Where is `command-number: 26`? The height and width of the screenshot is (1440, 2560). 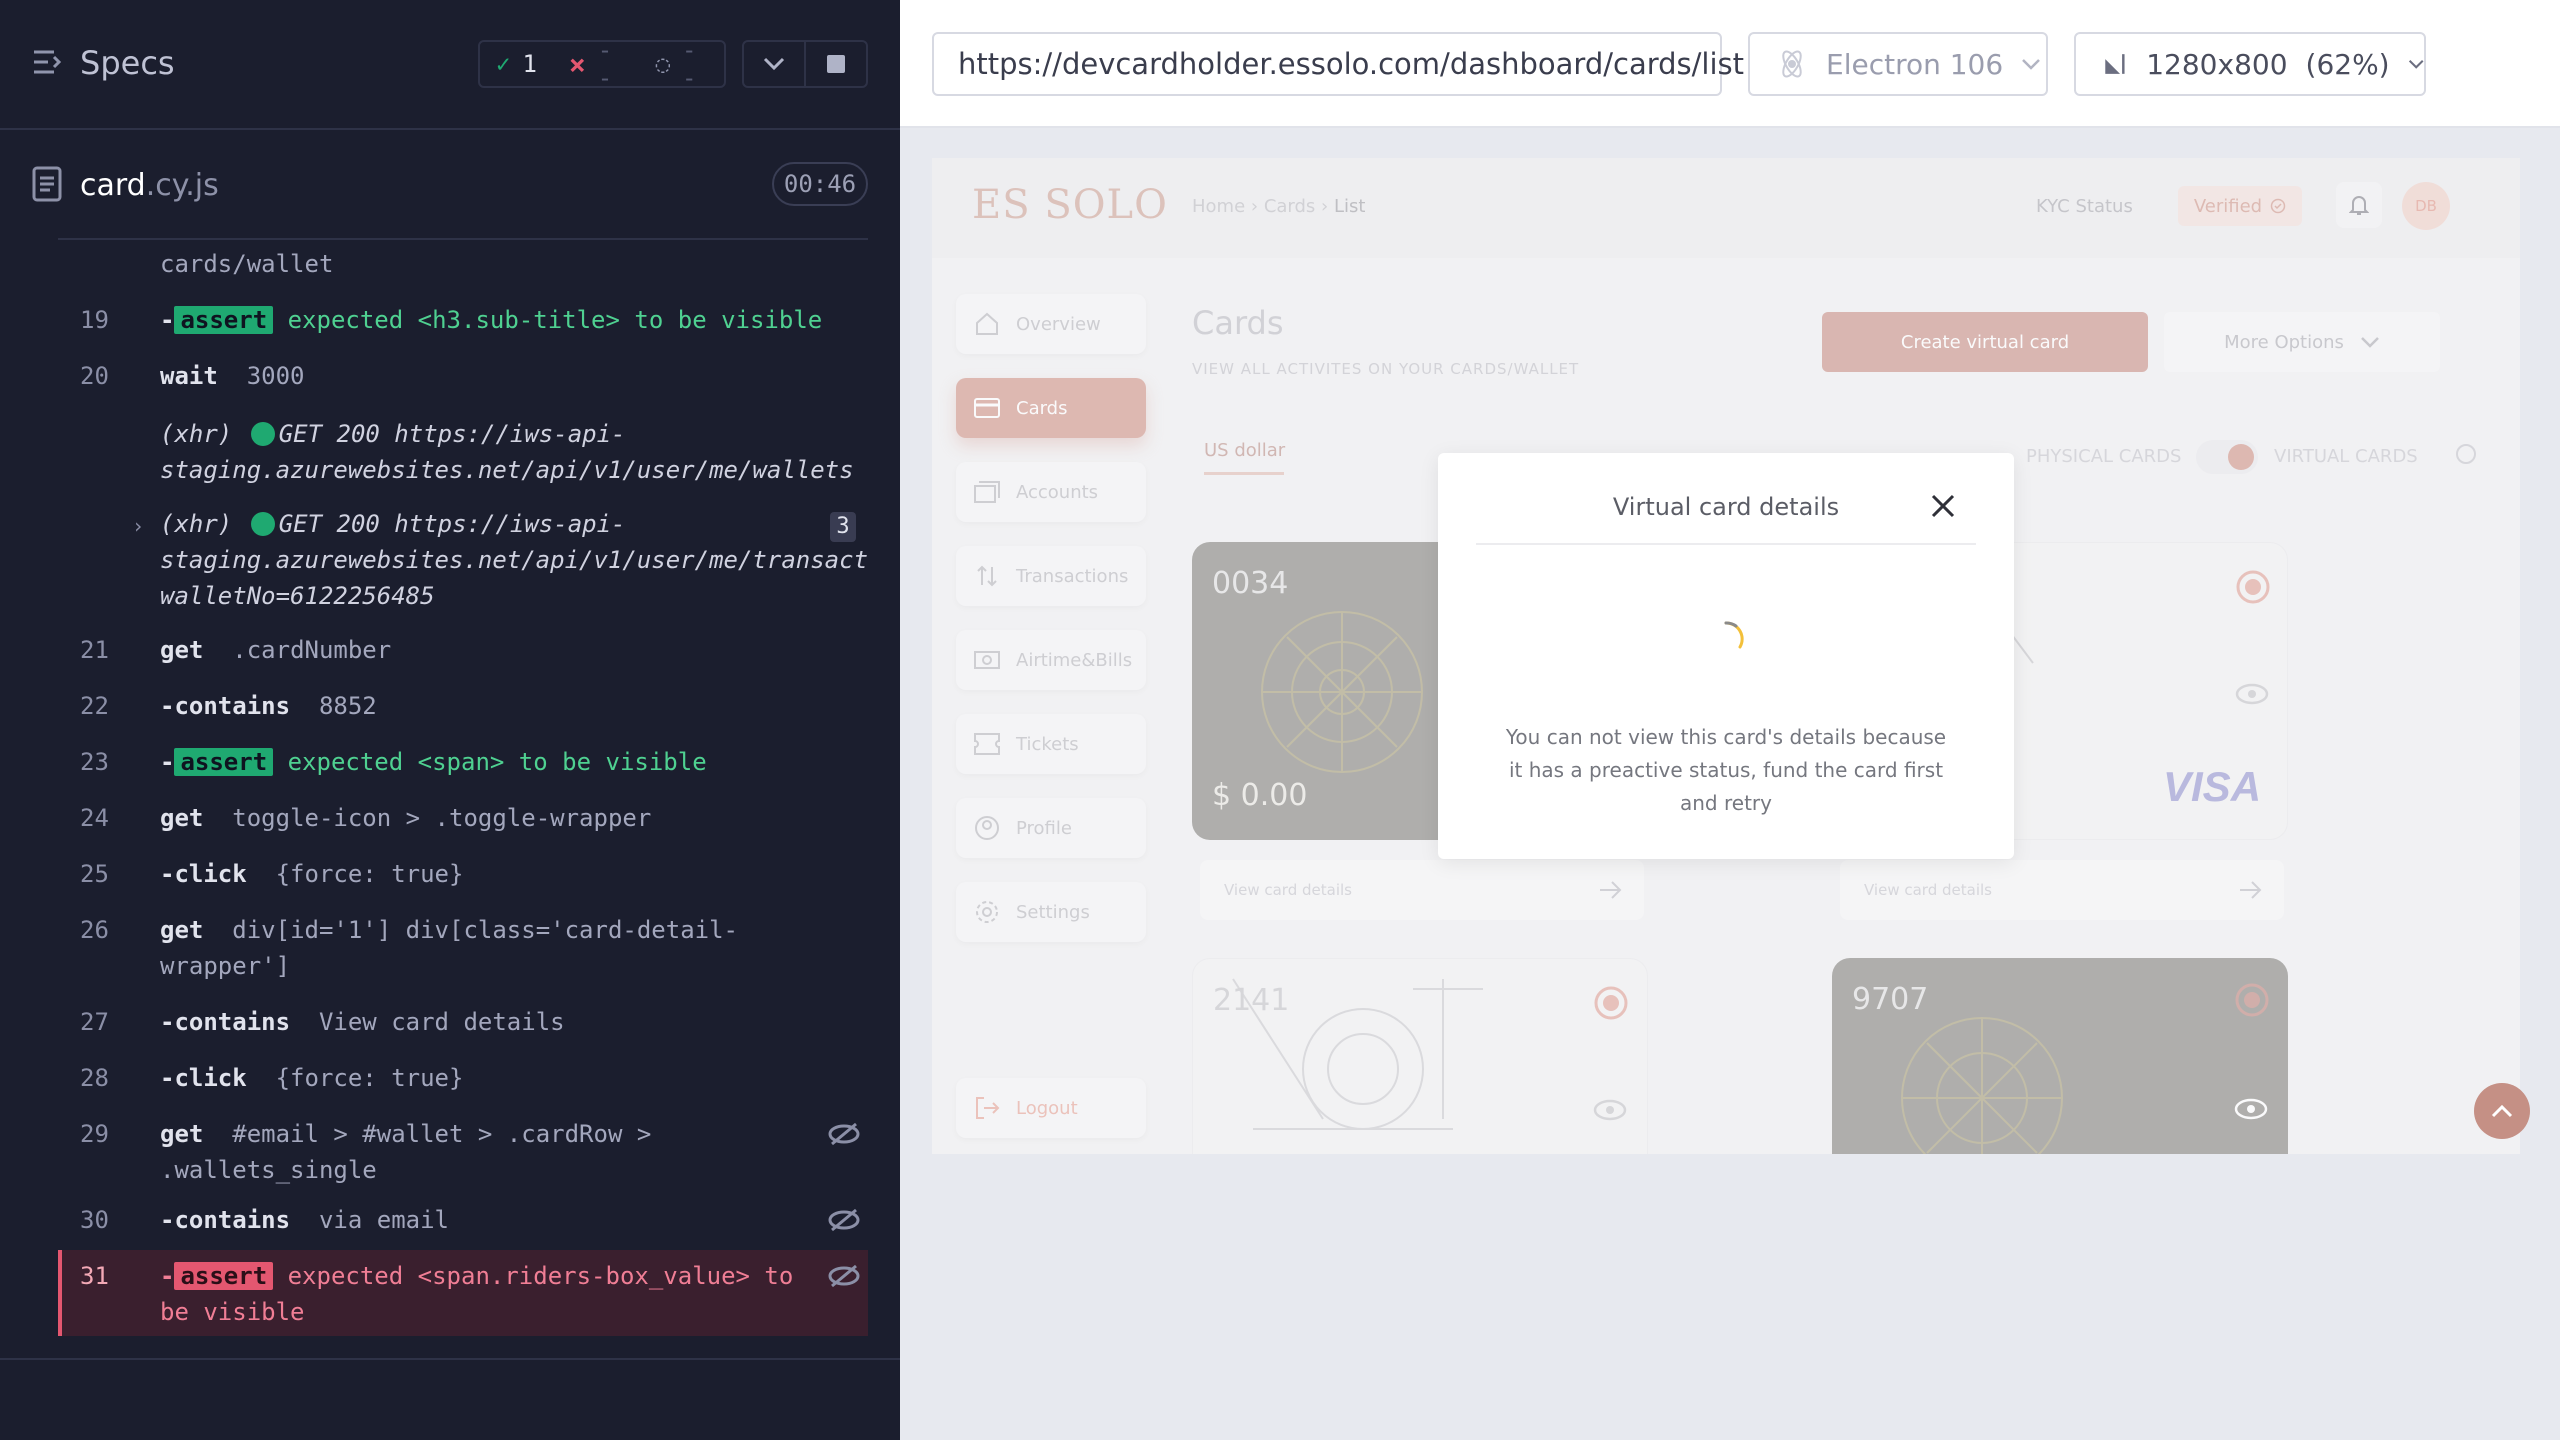
command-number: 26 is located at coordinates (94, 930).